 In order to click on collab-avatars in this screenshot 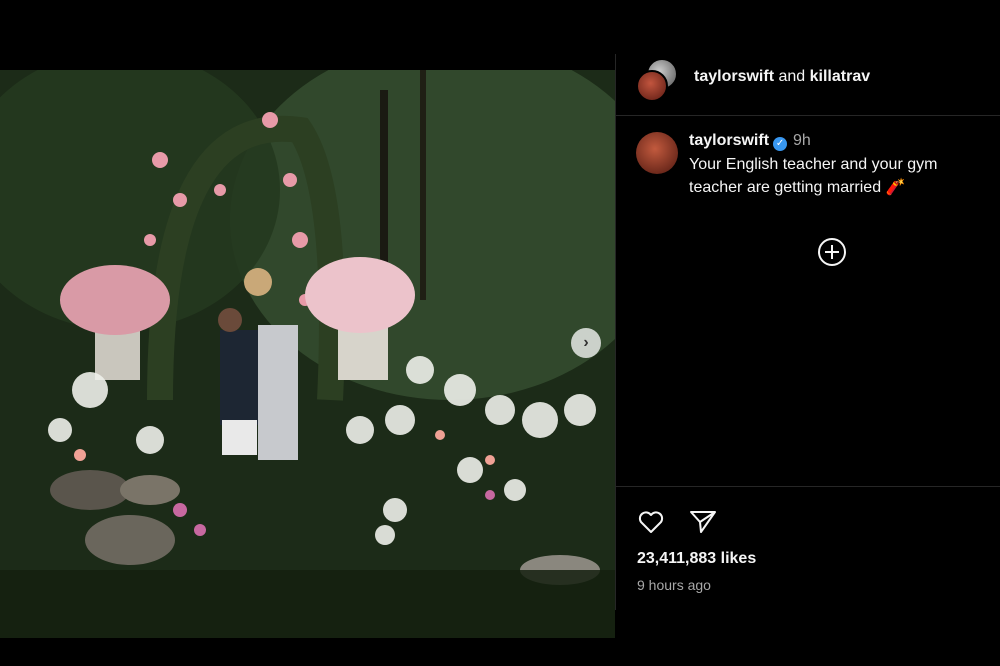, I will do `click(658, 80)`.